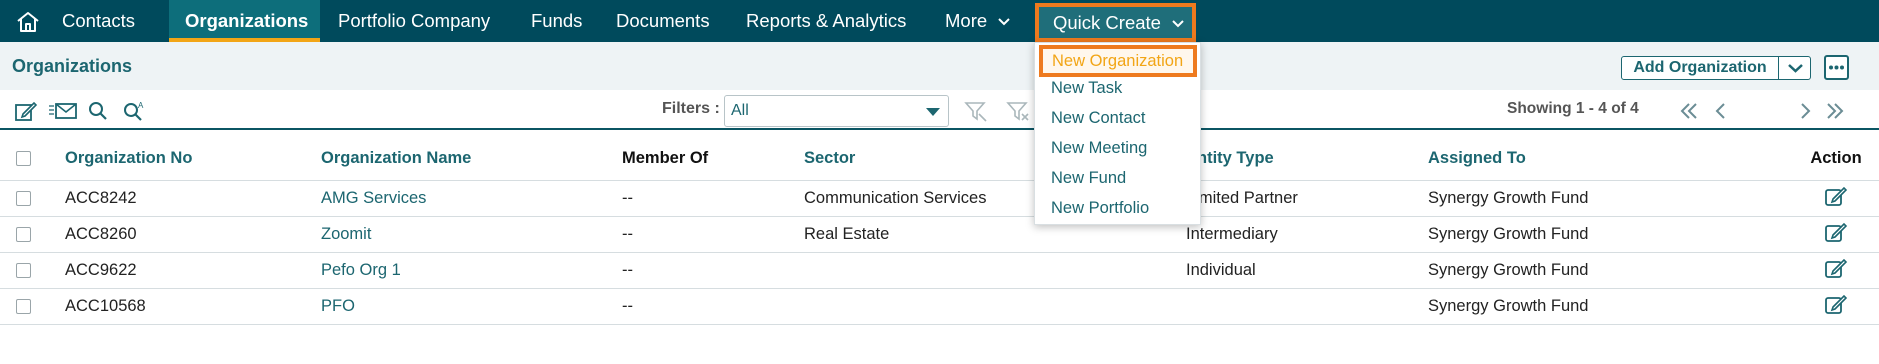 This screenshot has height=364, width=1879. Describe the element at coordinates (1610, 159) in the screenshot. I see `column-header-assigned-to: Assigned To` at that location.